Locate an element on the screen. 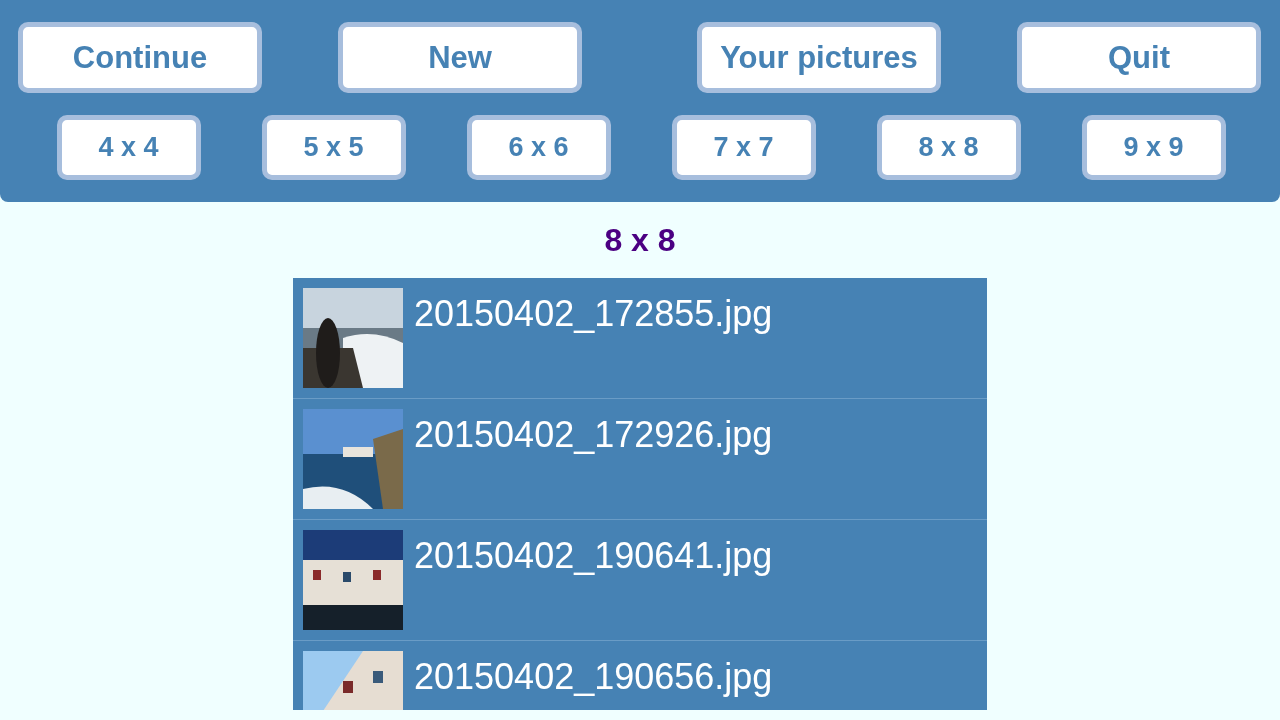 This screenshot has width=1280, height=720. file-name: 20150402_172926.jpg is located at coordinates (593, 435).